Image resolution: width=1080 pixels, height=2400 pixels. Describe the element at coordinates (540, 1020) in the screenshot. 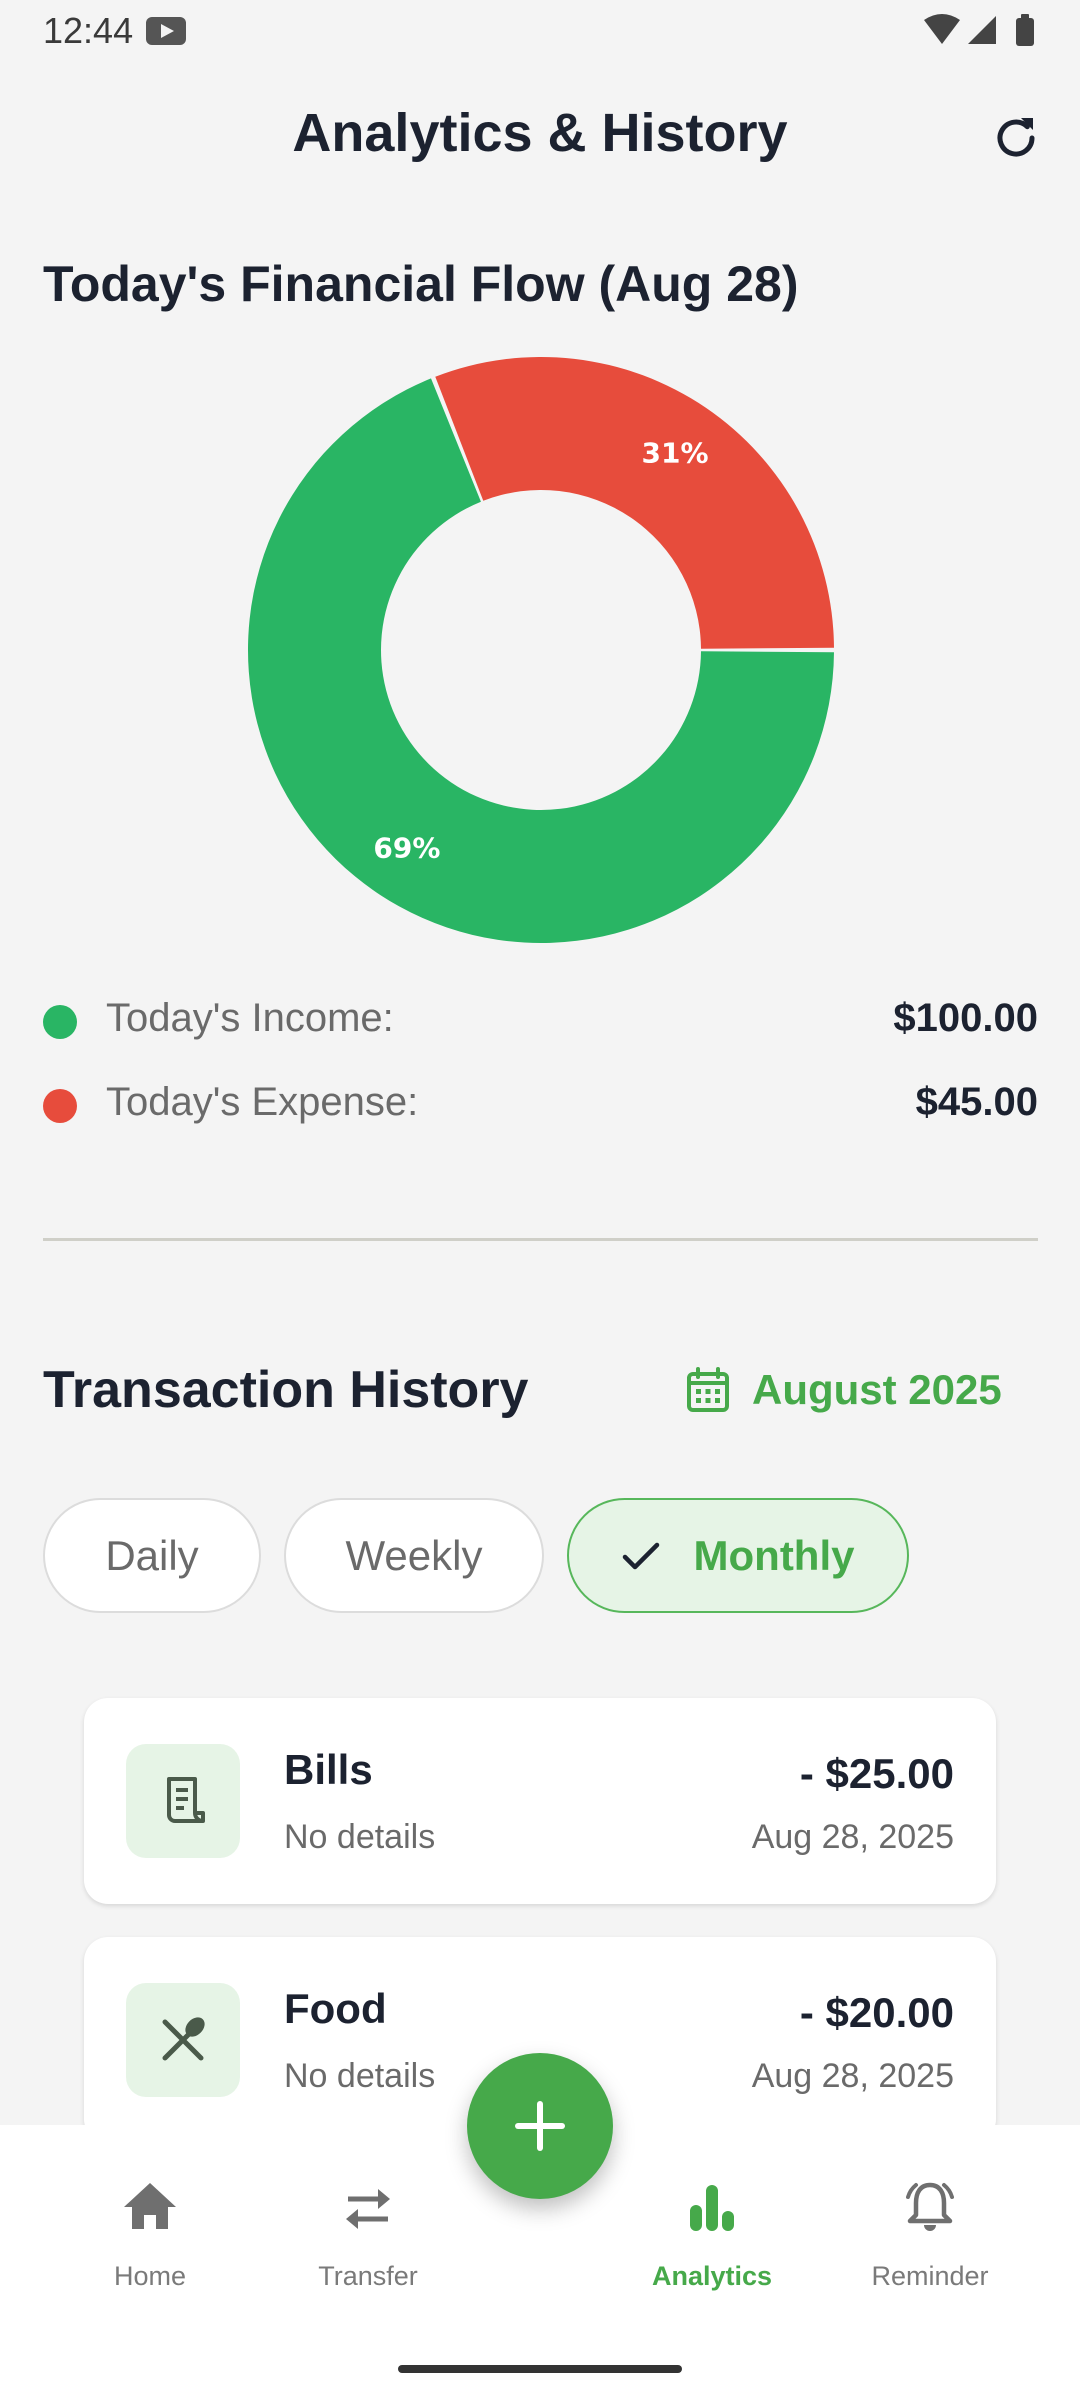

I see `legend-income: Today's Income: $100.00` at that location.